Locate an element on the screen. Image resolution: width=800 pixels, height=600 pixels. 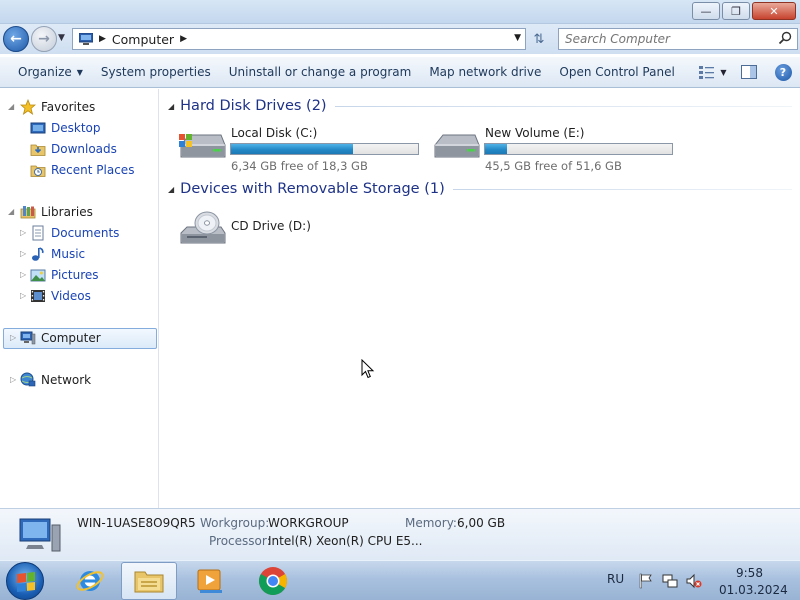
group-header-removable-storage: ◢ Devices with Removable Storage (1) is located at coordinates (480, 189).